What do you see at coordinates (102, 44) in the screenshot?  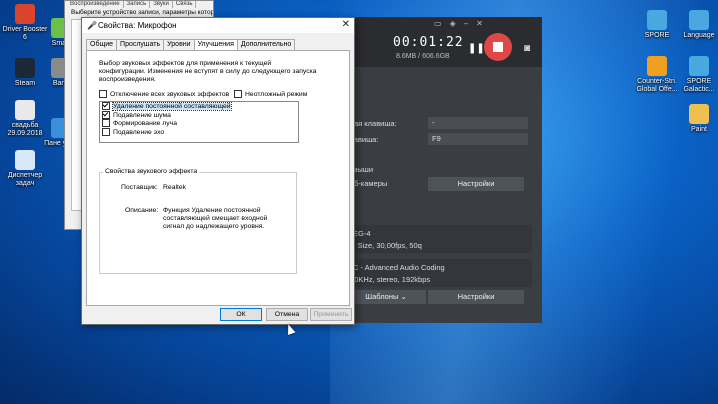 I see `tab-general: Общие` at bounding box center [102, 44].